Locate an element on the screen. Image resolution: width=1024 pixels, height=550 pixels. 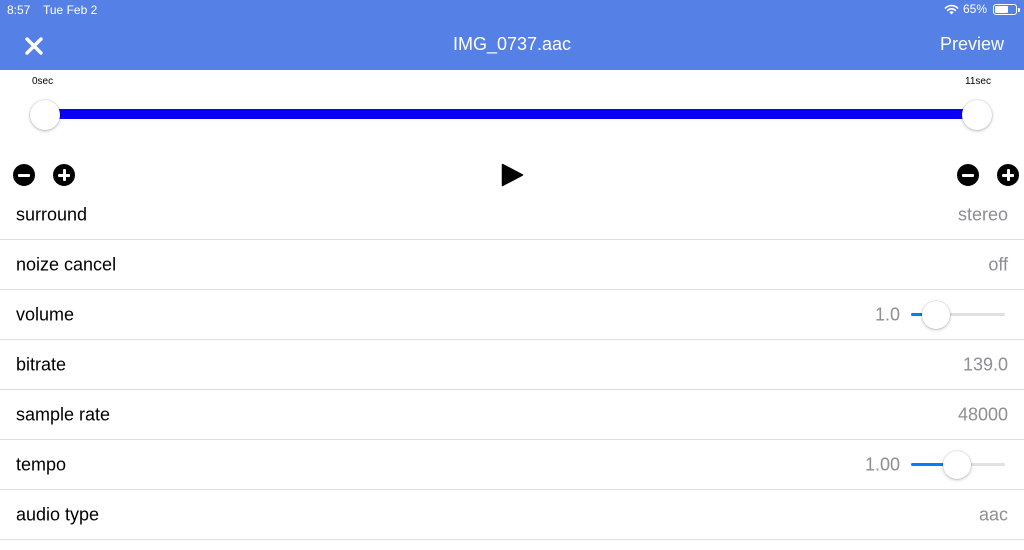
bitrate-value: 139.0 is located at coordinates (985, 364).